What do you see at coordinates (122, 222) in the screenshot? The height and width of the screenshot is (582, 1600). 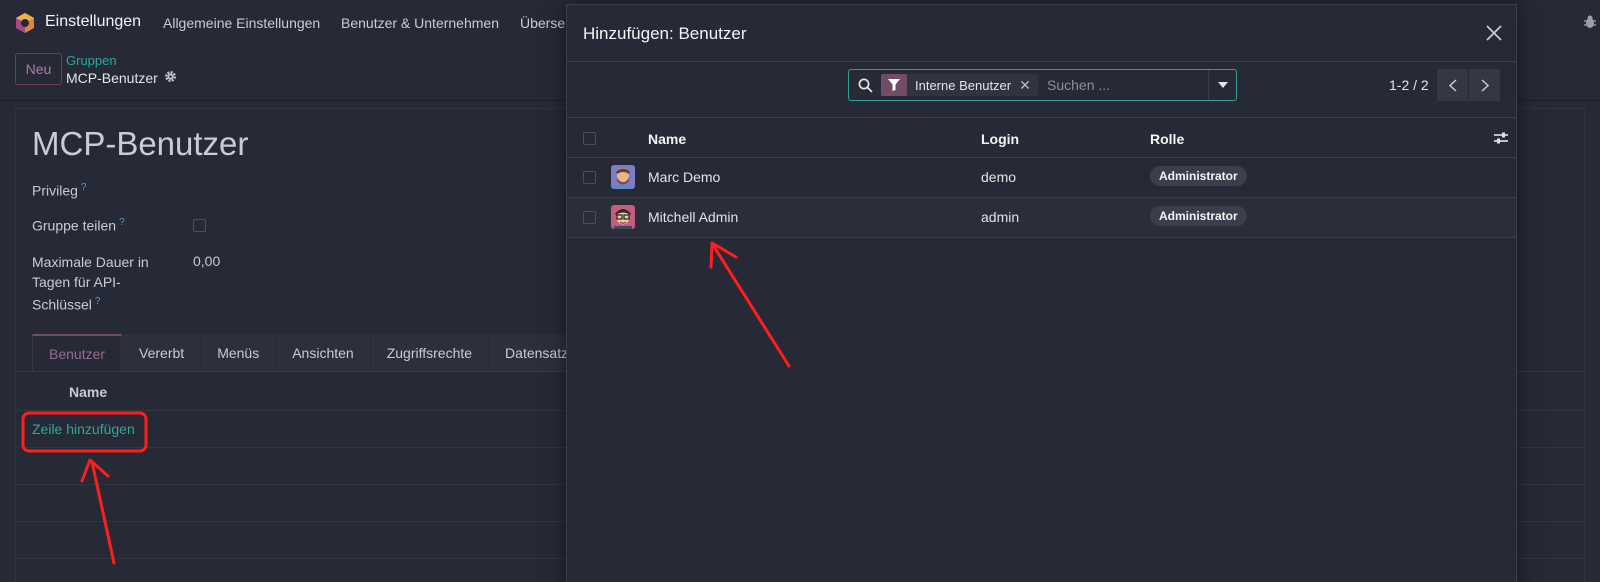 I see `share-group-help-icon: ?` at bounding box center [122, 222].